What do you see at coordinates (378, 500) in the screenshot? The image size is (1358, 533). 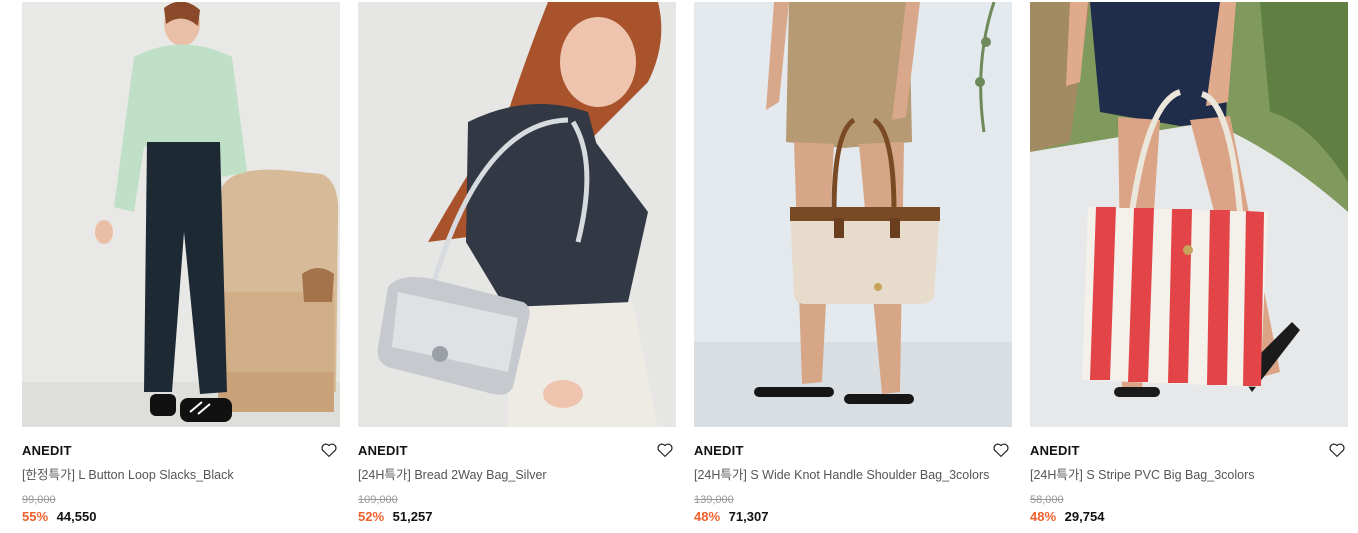 I see `original-price: 109,000` at bounding box center [378, 500].